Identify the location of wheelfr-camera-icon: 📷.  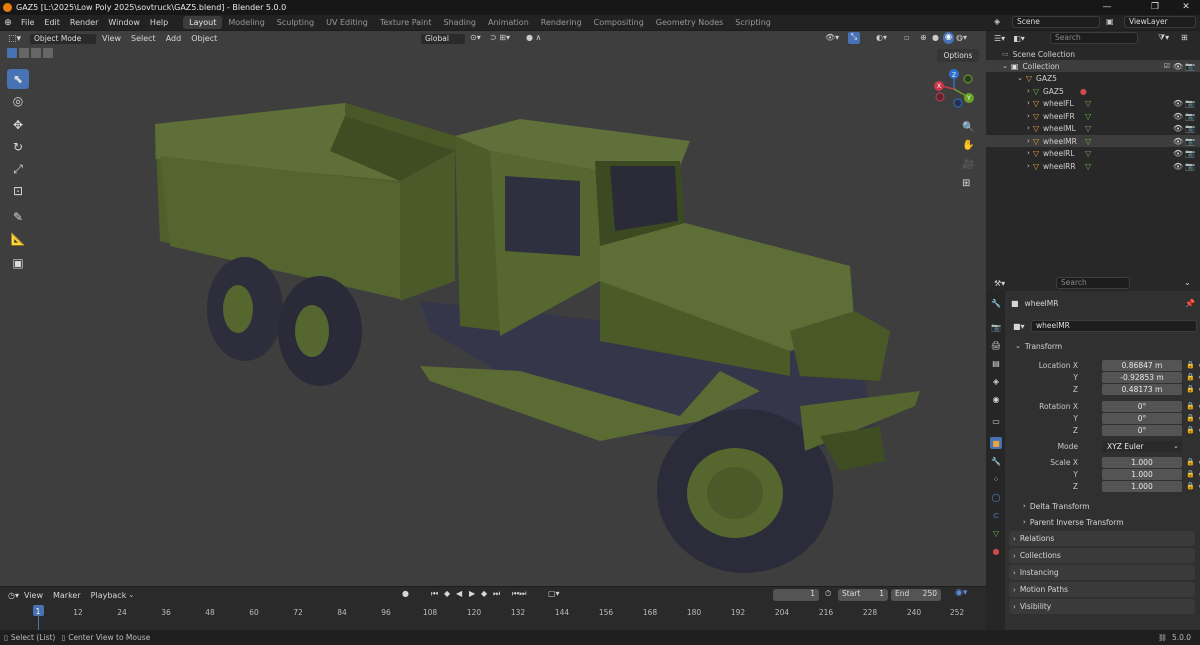
(1190, 116).